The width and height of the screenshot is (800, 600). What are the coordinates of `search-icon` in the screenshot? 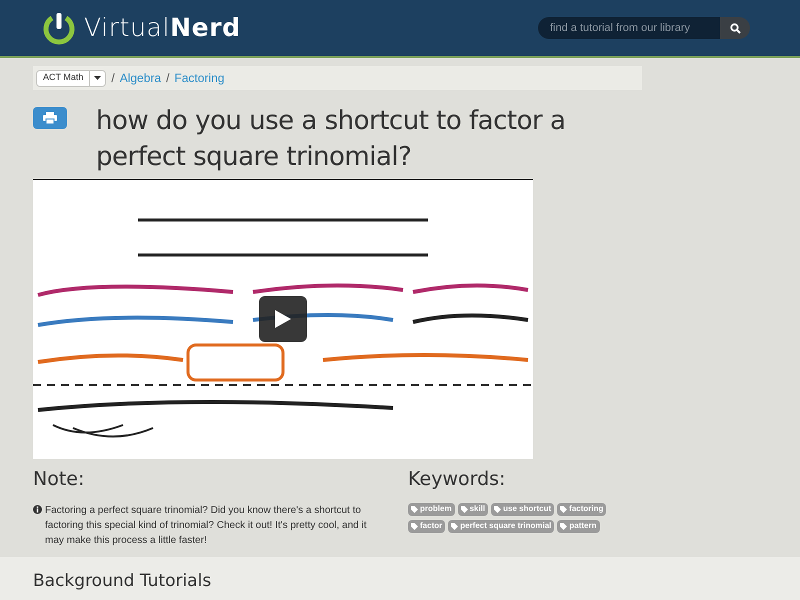 It's located at (735, 28).